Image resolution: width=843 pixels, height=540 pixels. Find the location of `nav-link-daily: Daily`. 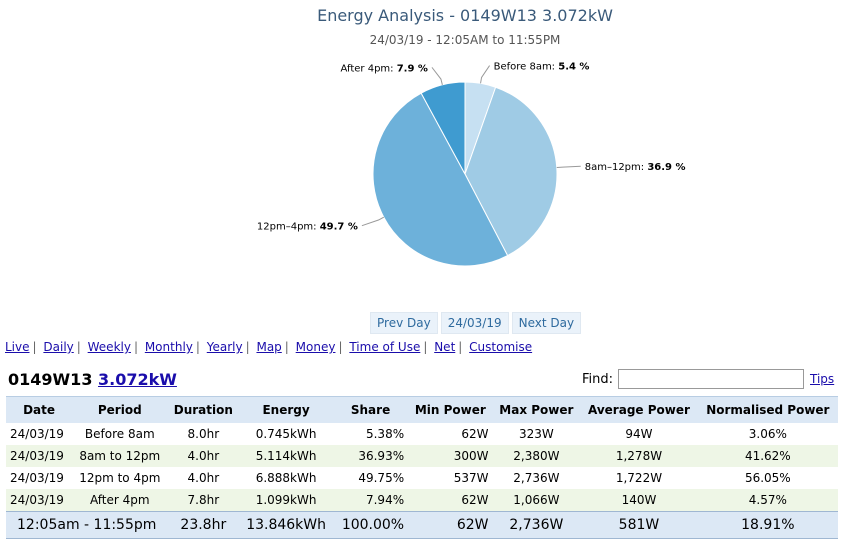

nav-link-daily: Daily is located at coordinates (58, 347).